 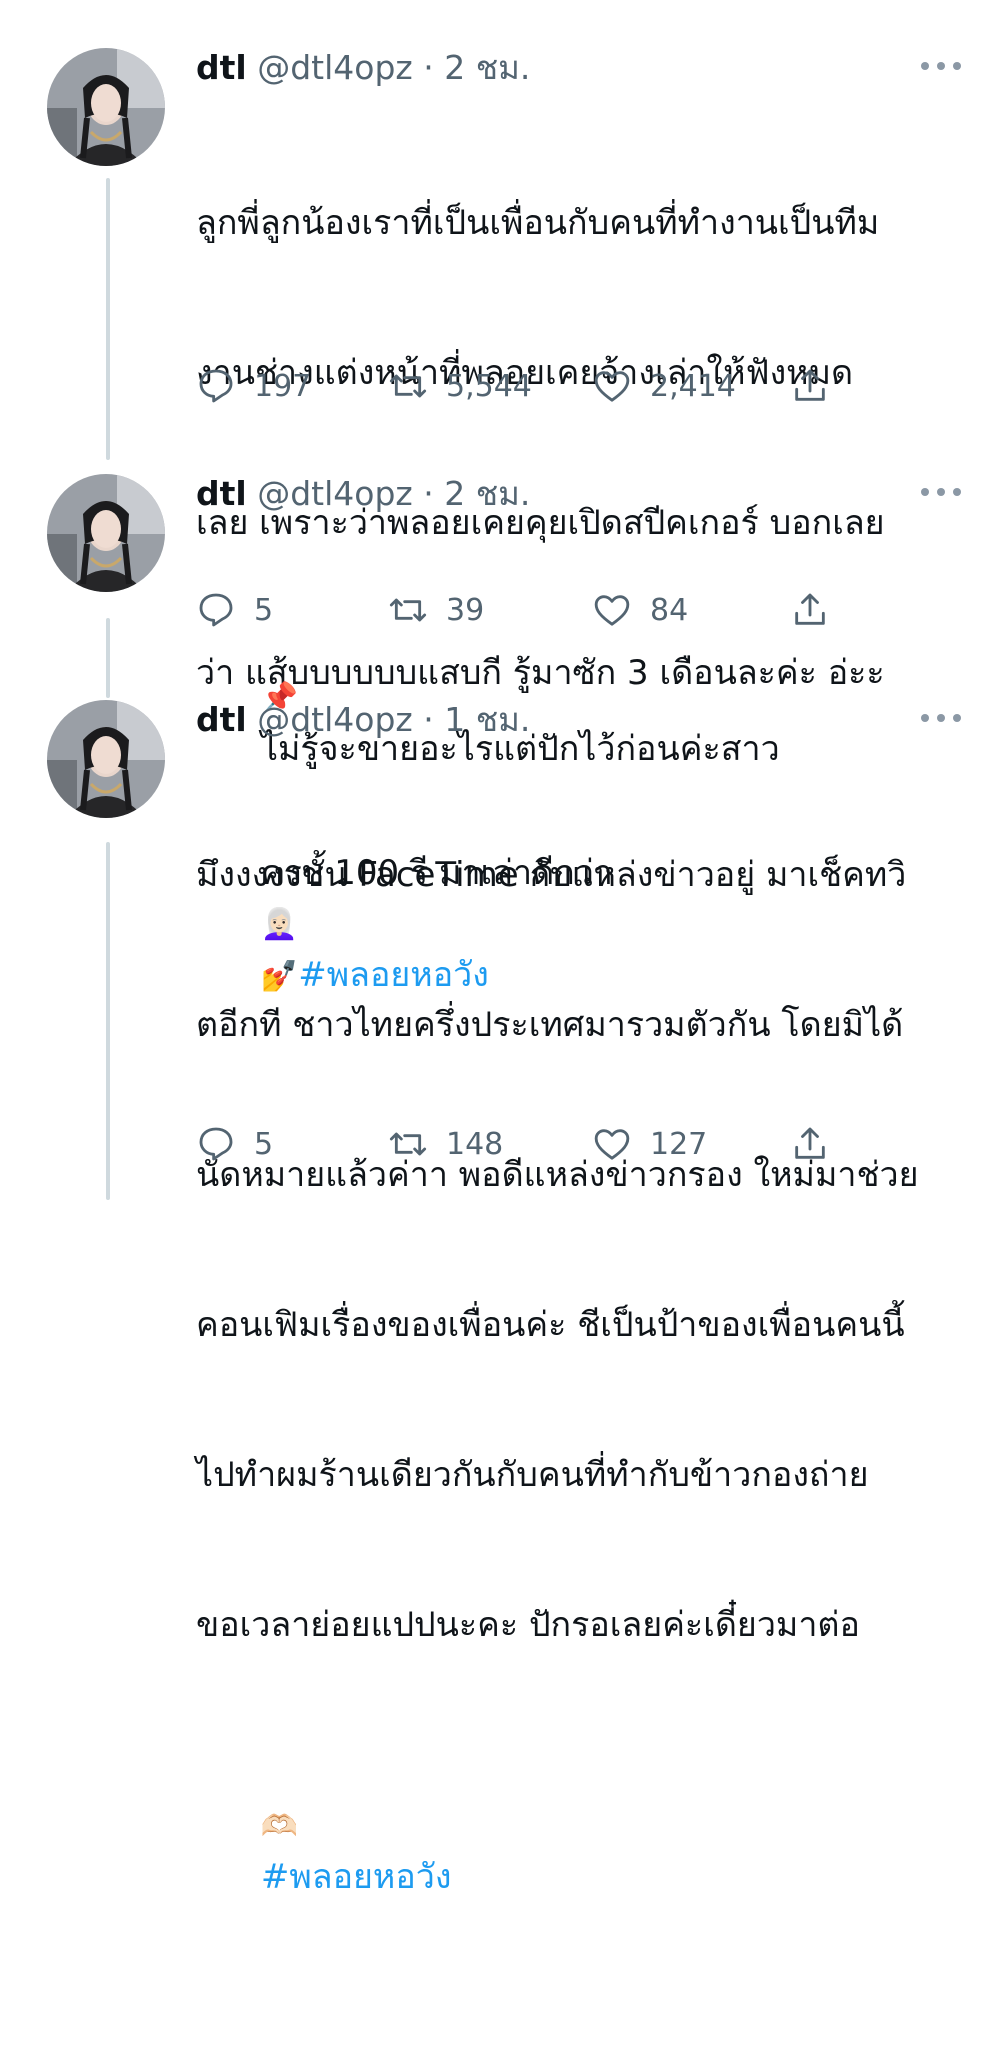 I want to click on tweet-actions: 197 5,544 2,414, so click(x=536, y=386).